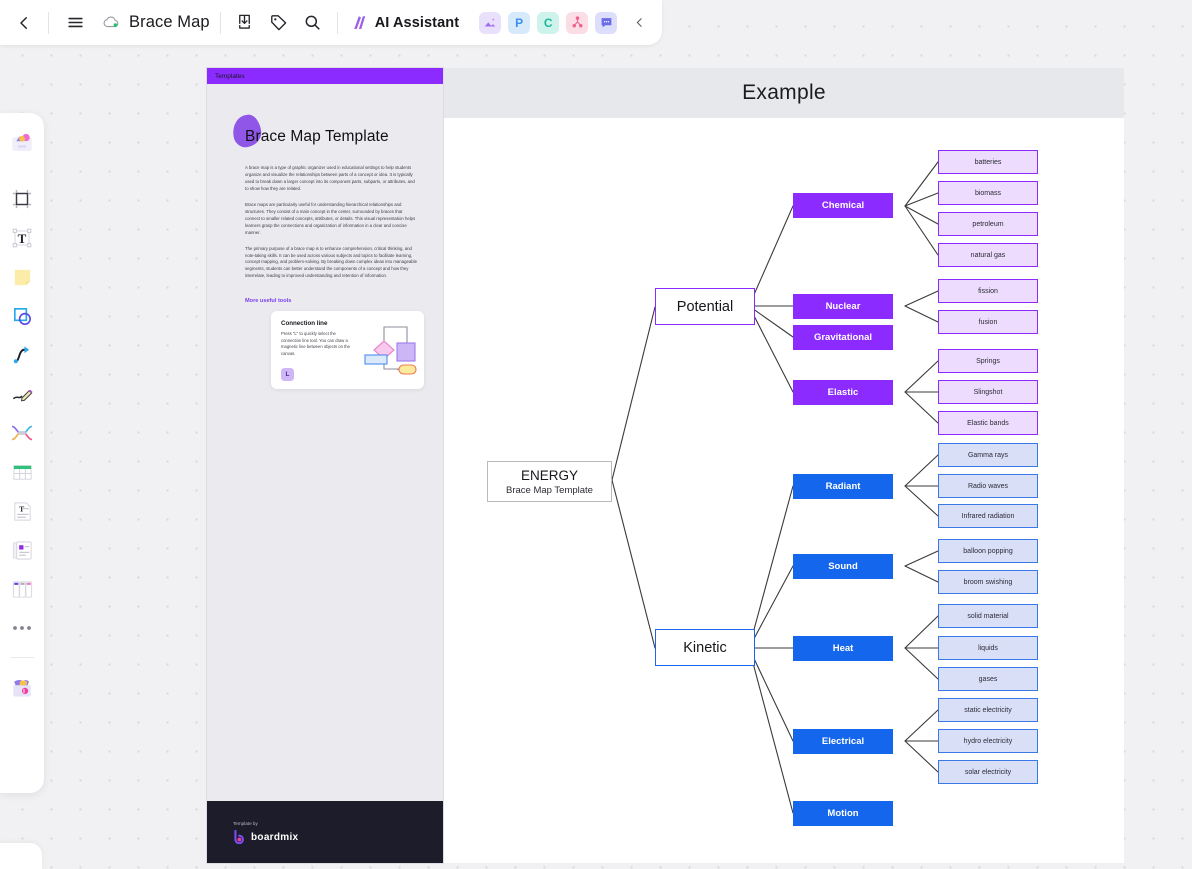 This screenshot has height=869, width=1192. I want to click on sidebar-item-kanban, so click(22, 589).